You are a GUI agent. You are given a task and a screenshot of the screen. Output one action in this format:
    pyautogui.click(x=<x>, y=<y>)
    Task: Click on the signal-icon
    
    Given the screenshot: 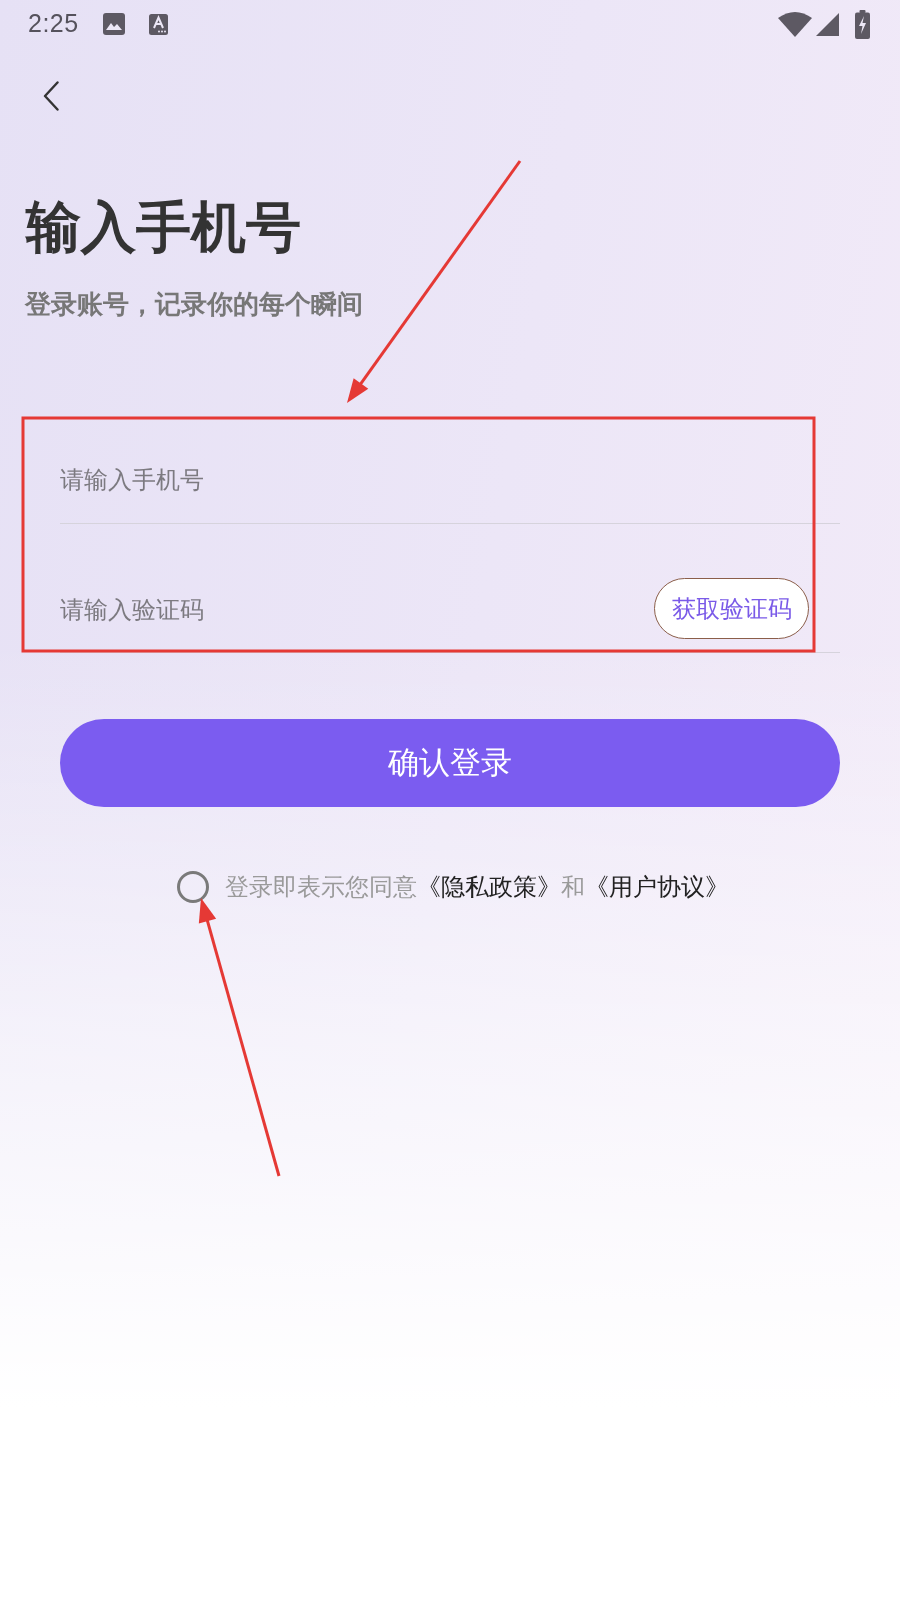 What is the action you would take?
    pyautogui.click(x=827, y=24)
    